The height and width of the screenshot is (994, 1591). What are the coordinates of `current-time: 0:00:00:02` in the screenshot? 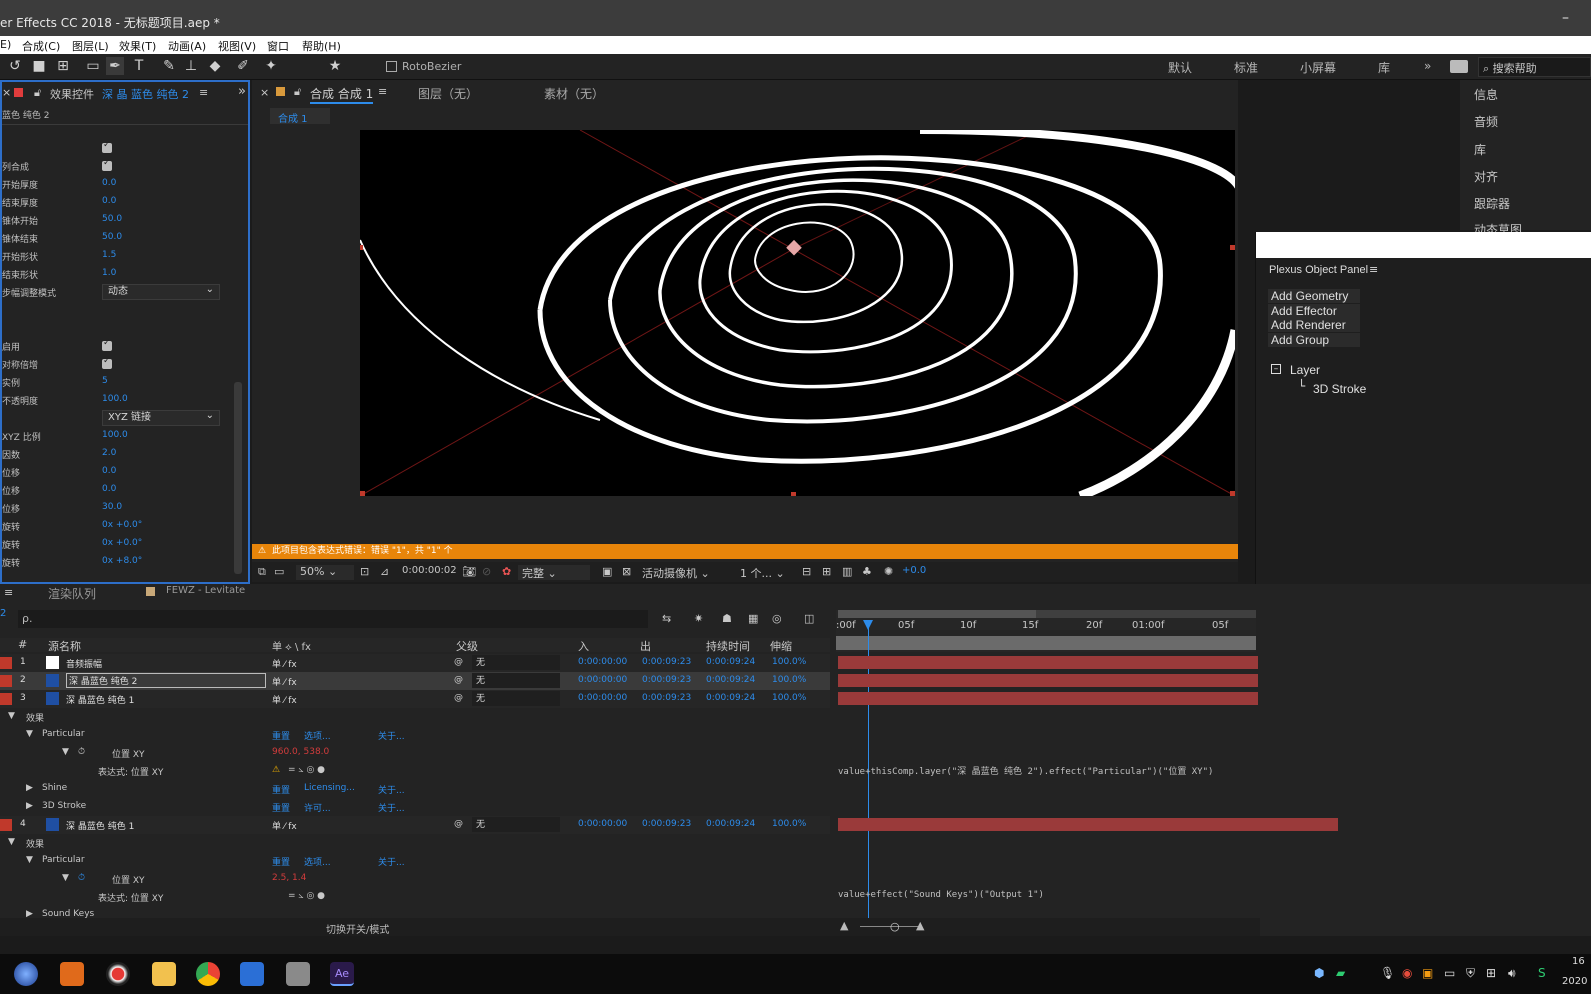 It's located at (429, 570).